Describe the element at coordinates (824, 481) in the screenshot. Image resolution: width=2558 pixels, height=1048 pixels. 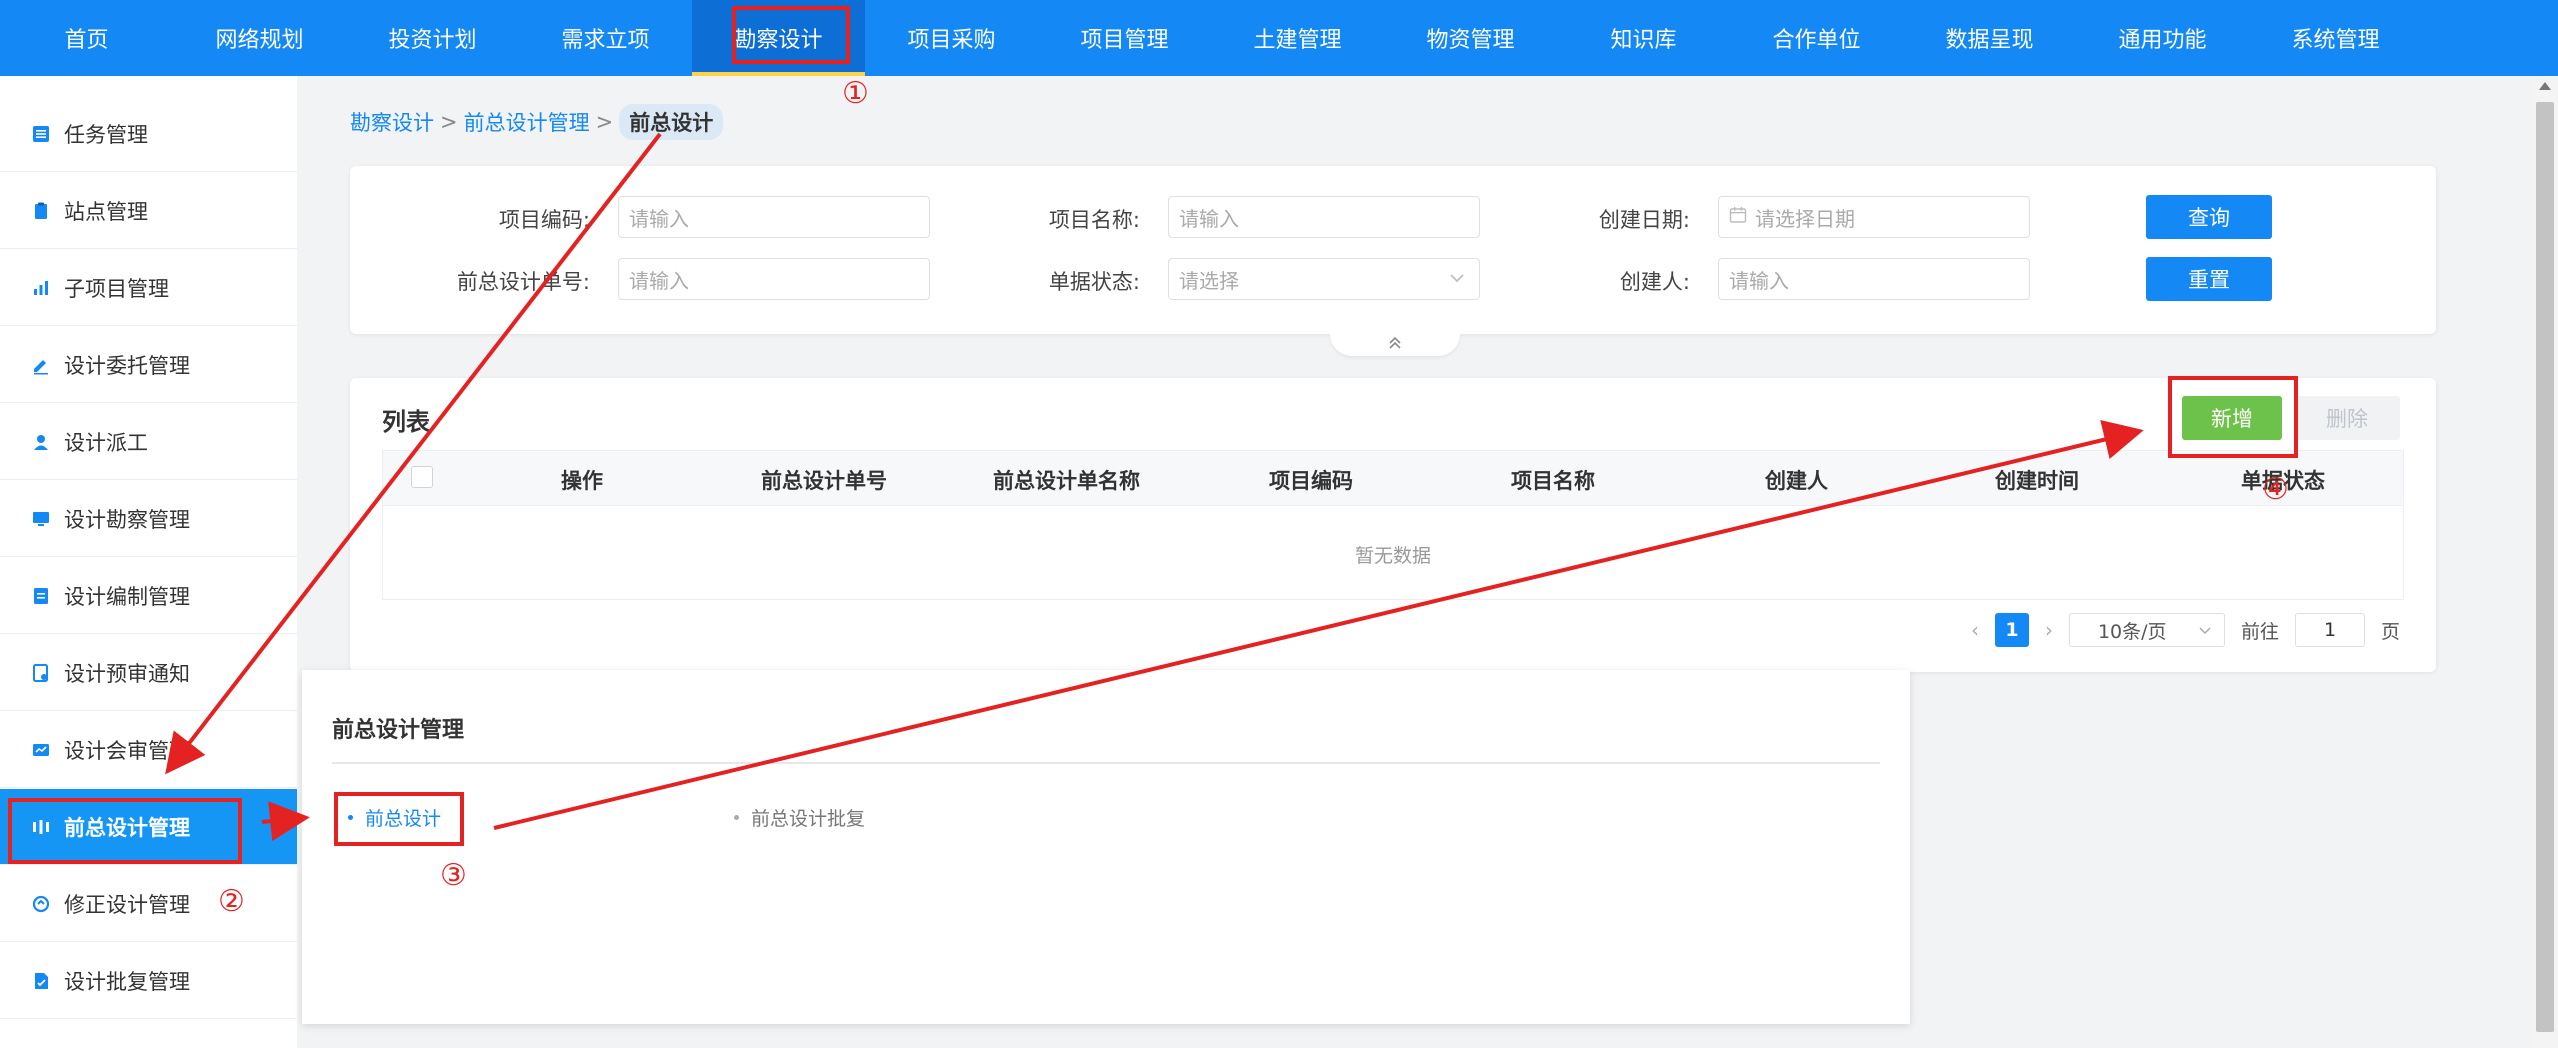
I see `column-header: 前总设计单号` at that location.